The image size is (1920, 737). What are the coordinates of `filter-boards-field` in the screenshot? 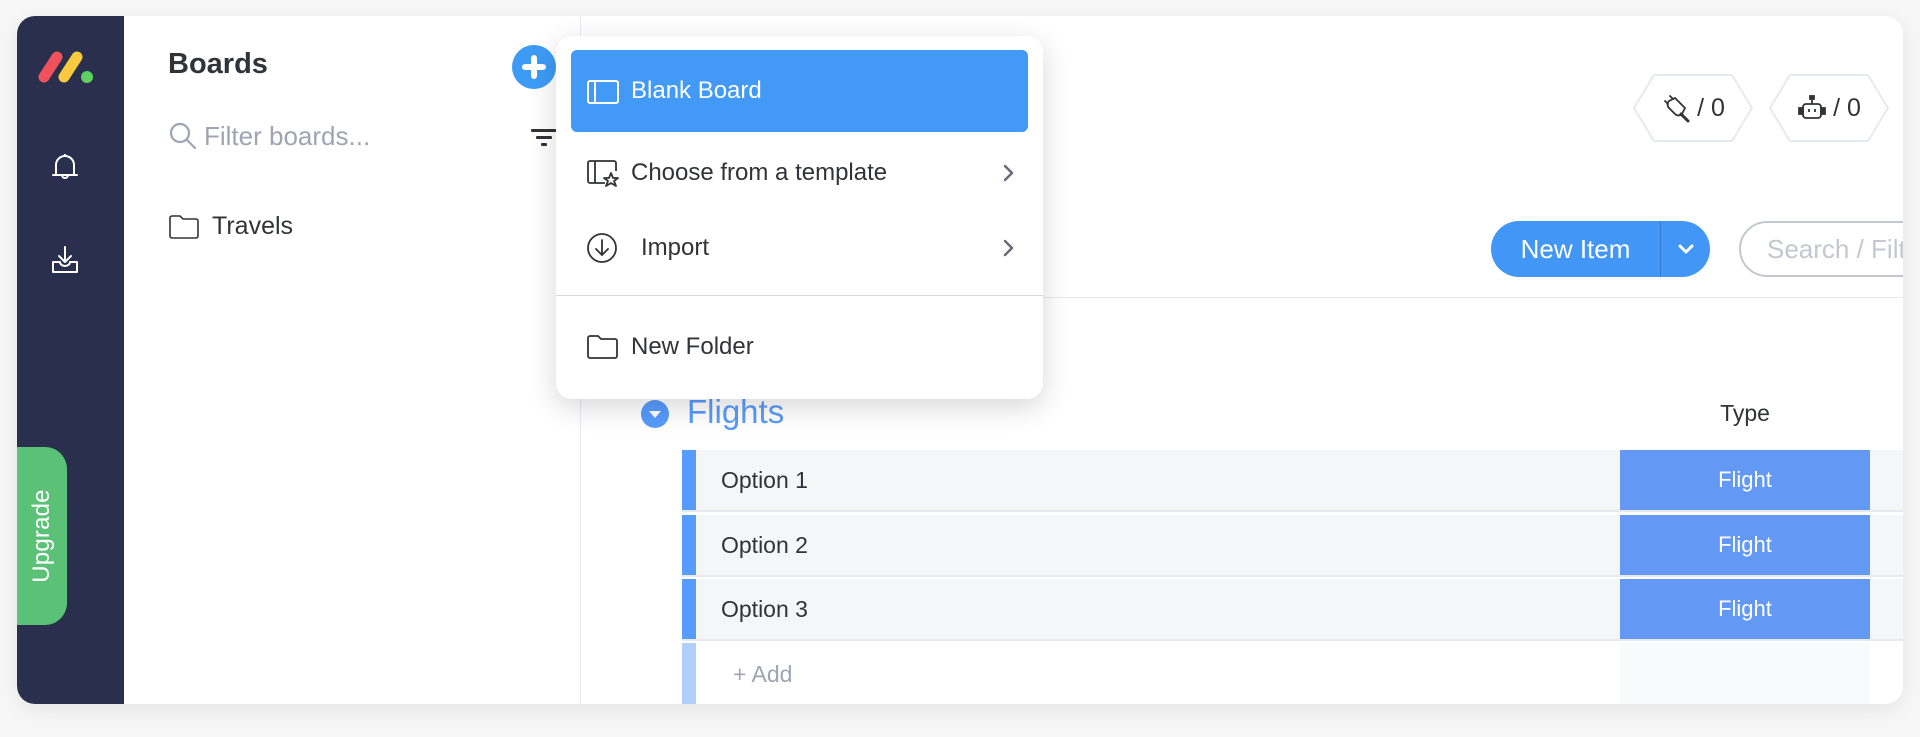 It's located at (338, 136).